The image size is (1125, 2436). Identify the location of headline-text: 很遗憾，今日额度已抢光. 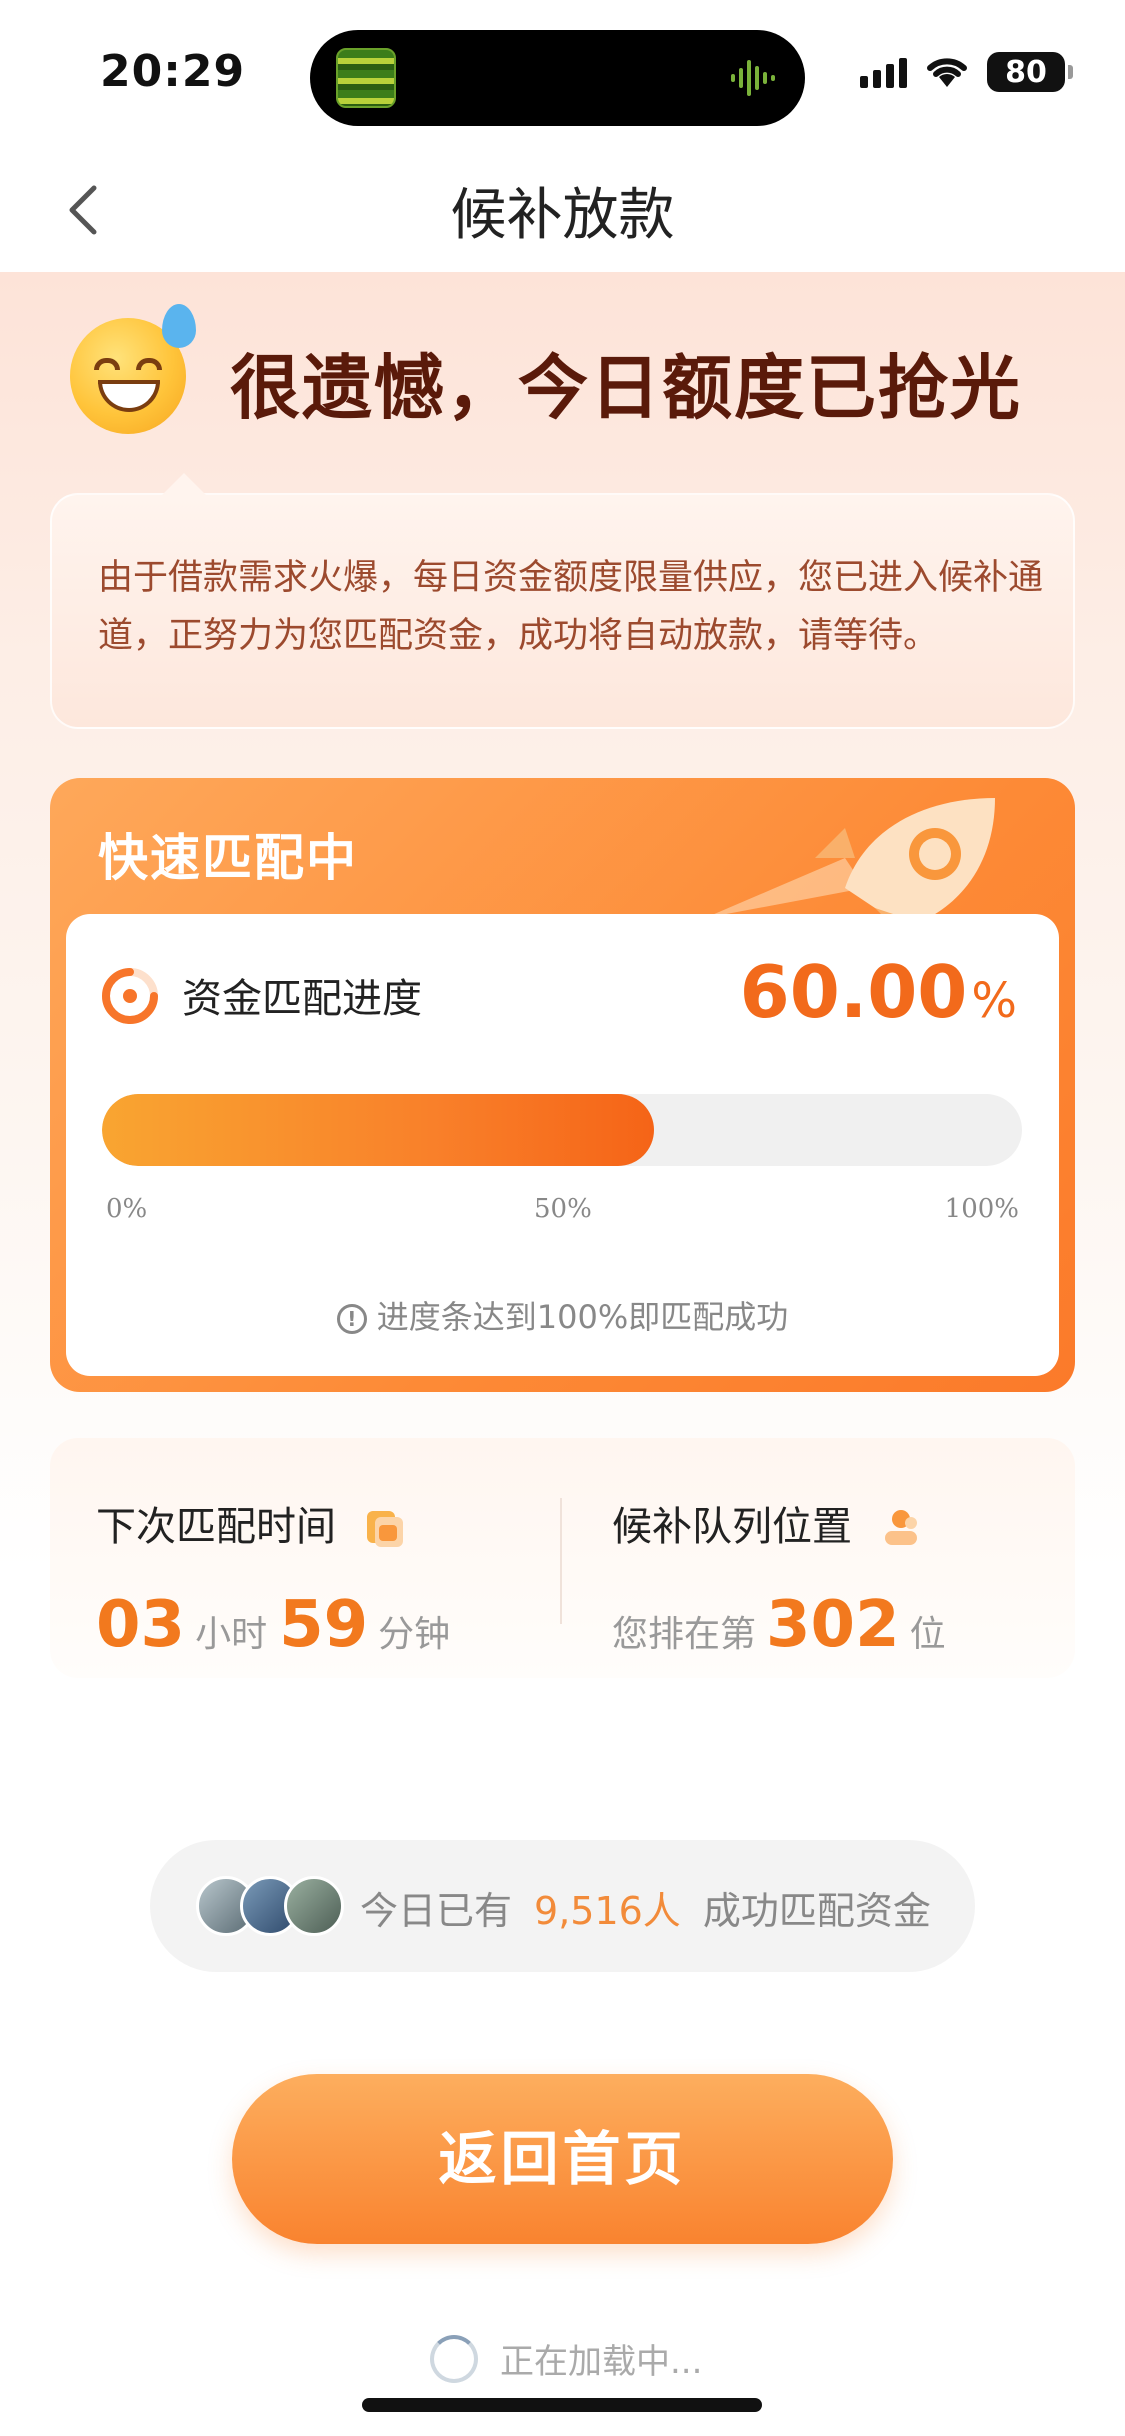
(626, 388).